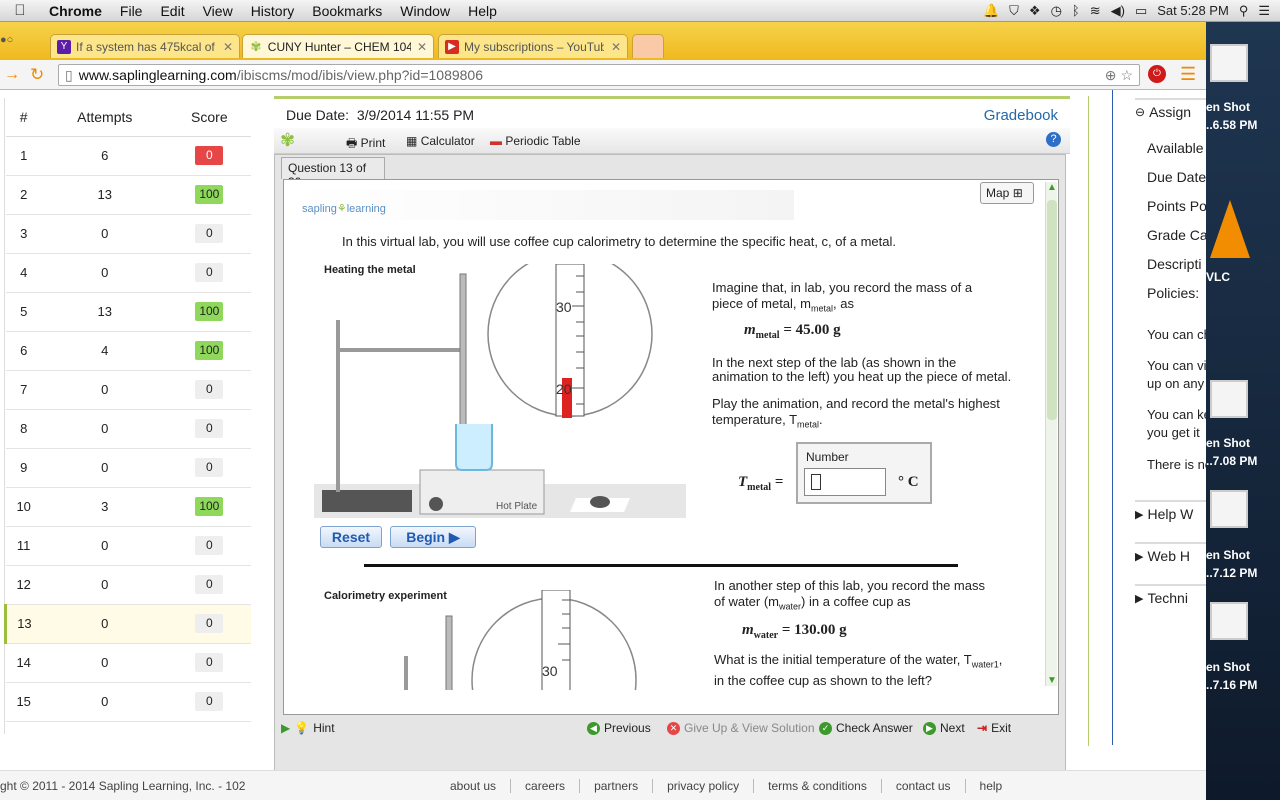 The image size is (1280, 800). What do you see at coordinates (845, 482) in the screenshot?
I see `t-metal-input` at bounding box center [845, 482].